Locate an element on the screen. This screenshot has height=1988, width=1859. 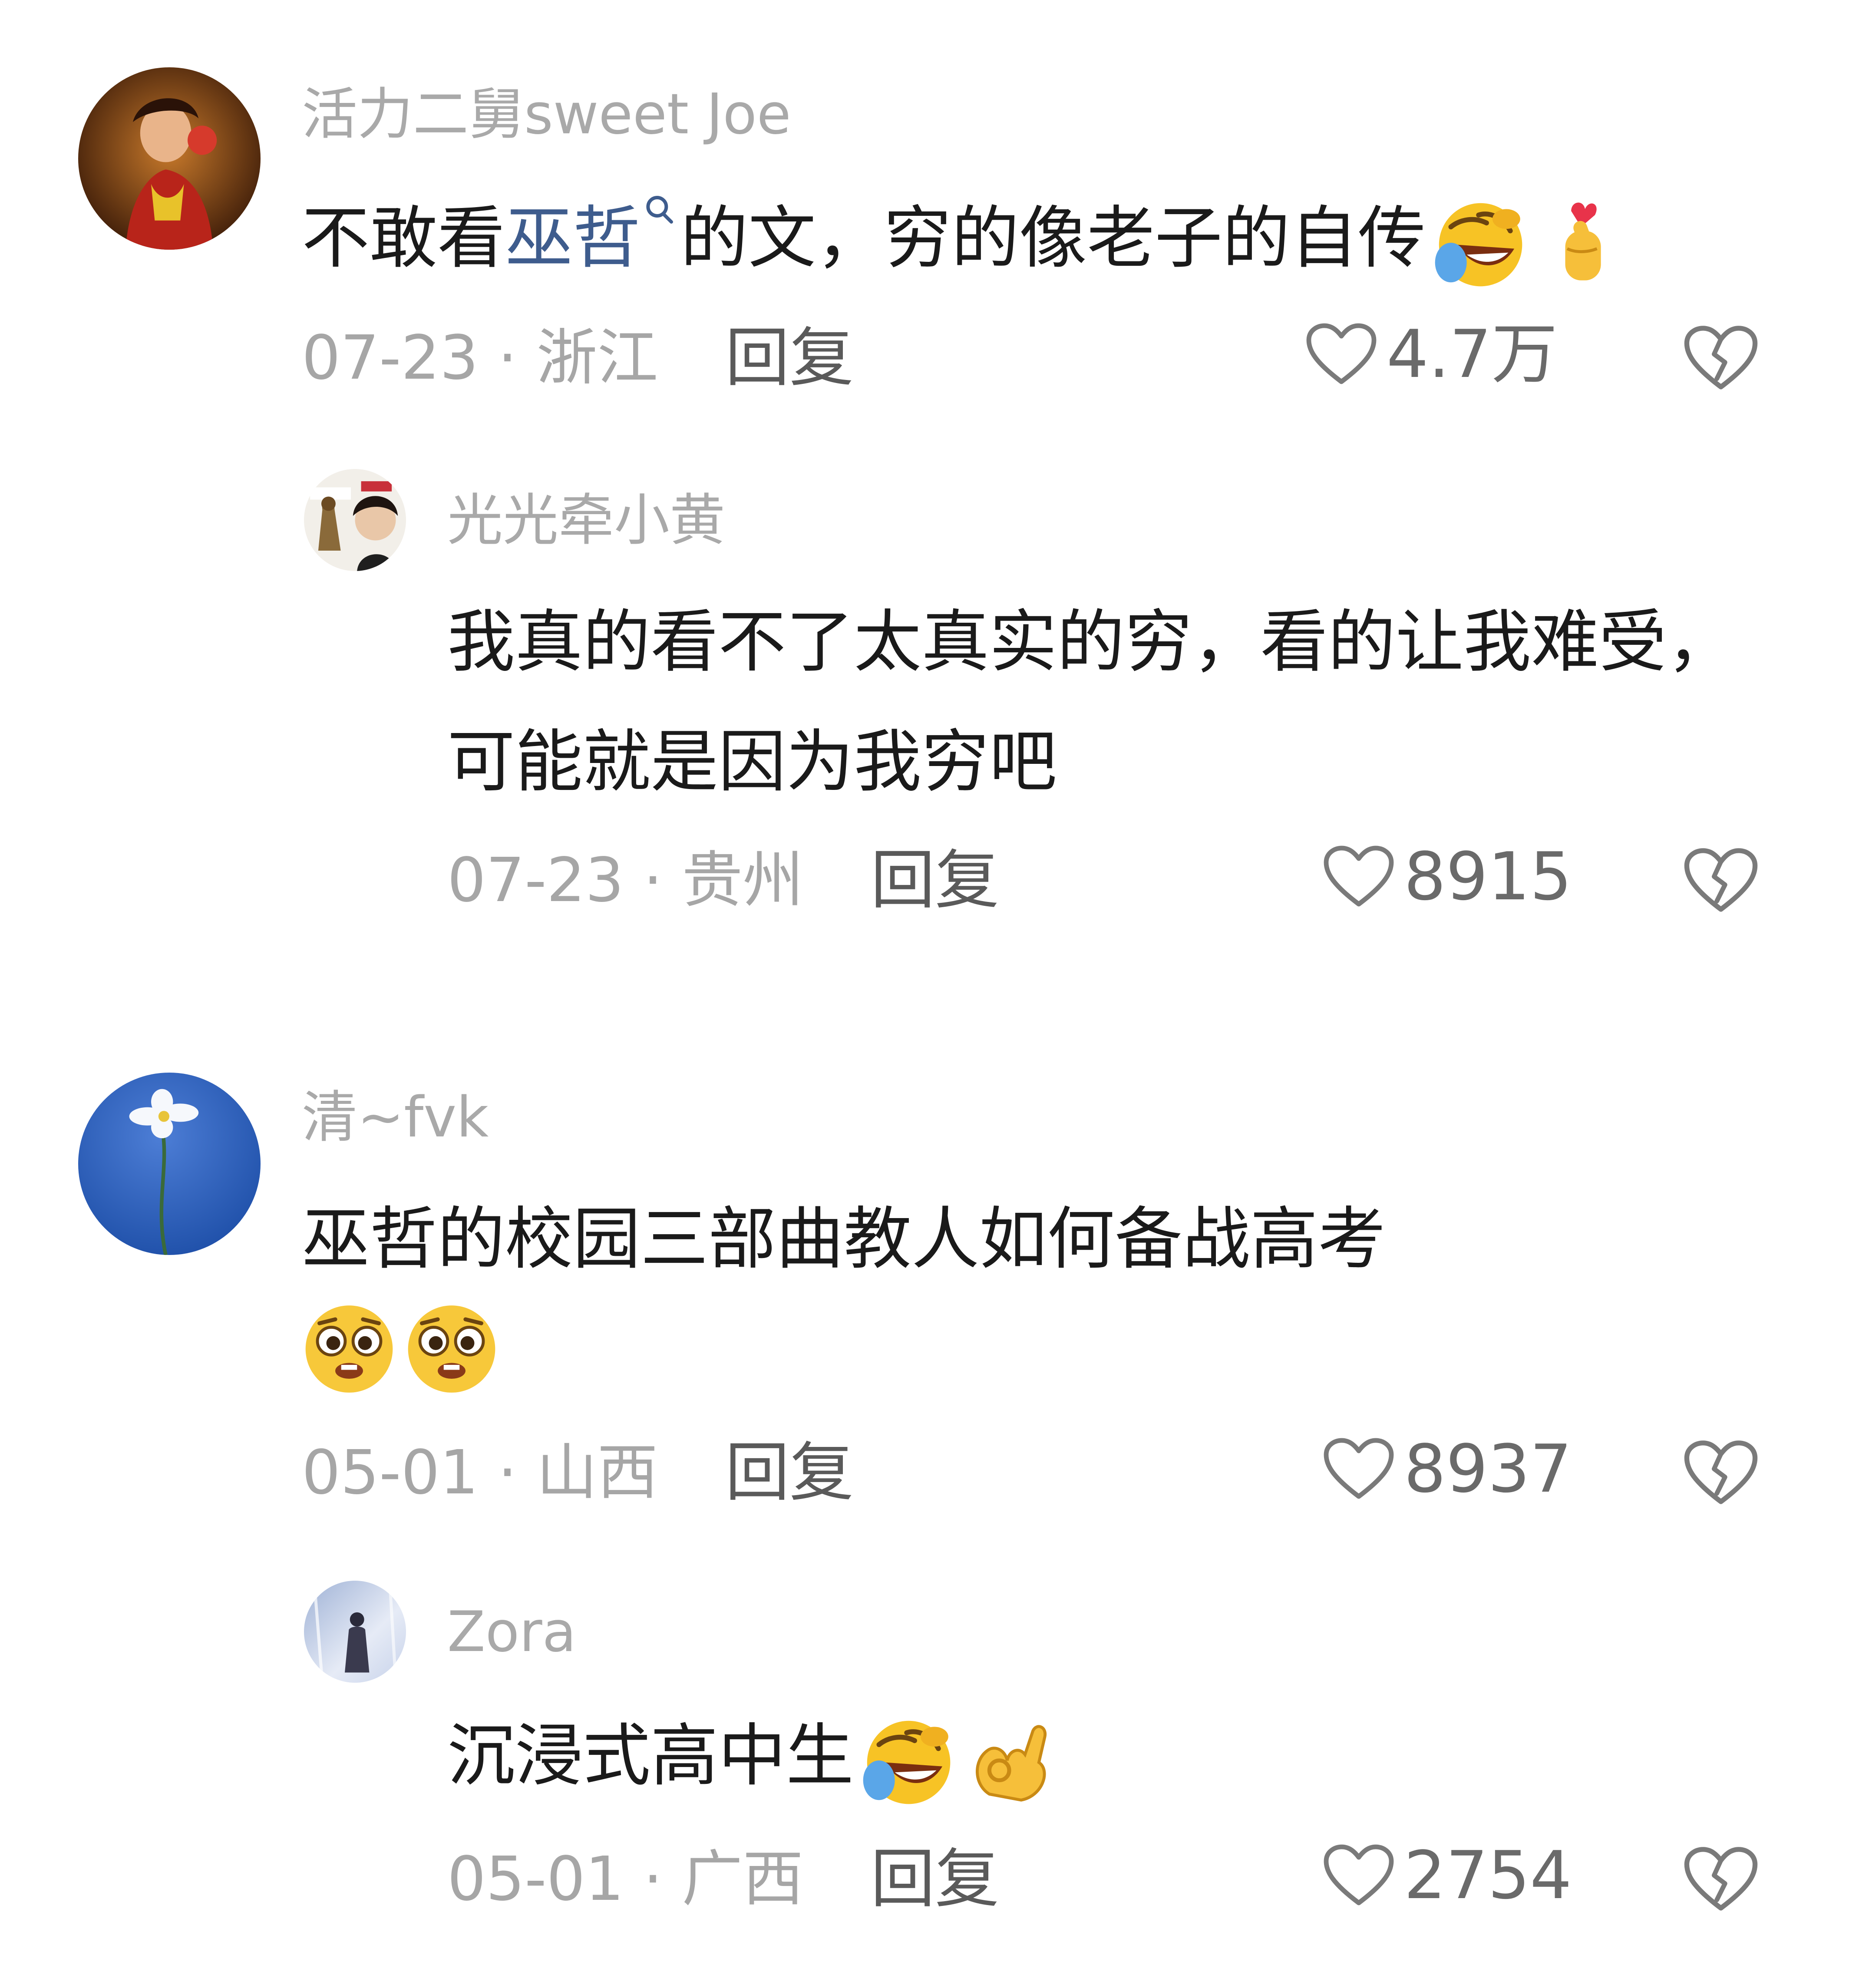
like-button: 8937 is located at coordinates (1447, 1469).